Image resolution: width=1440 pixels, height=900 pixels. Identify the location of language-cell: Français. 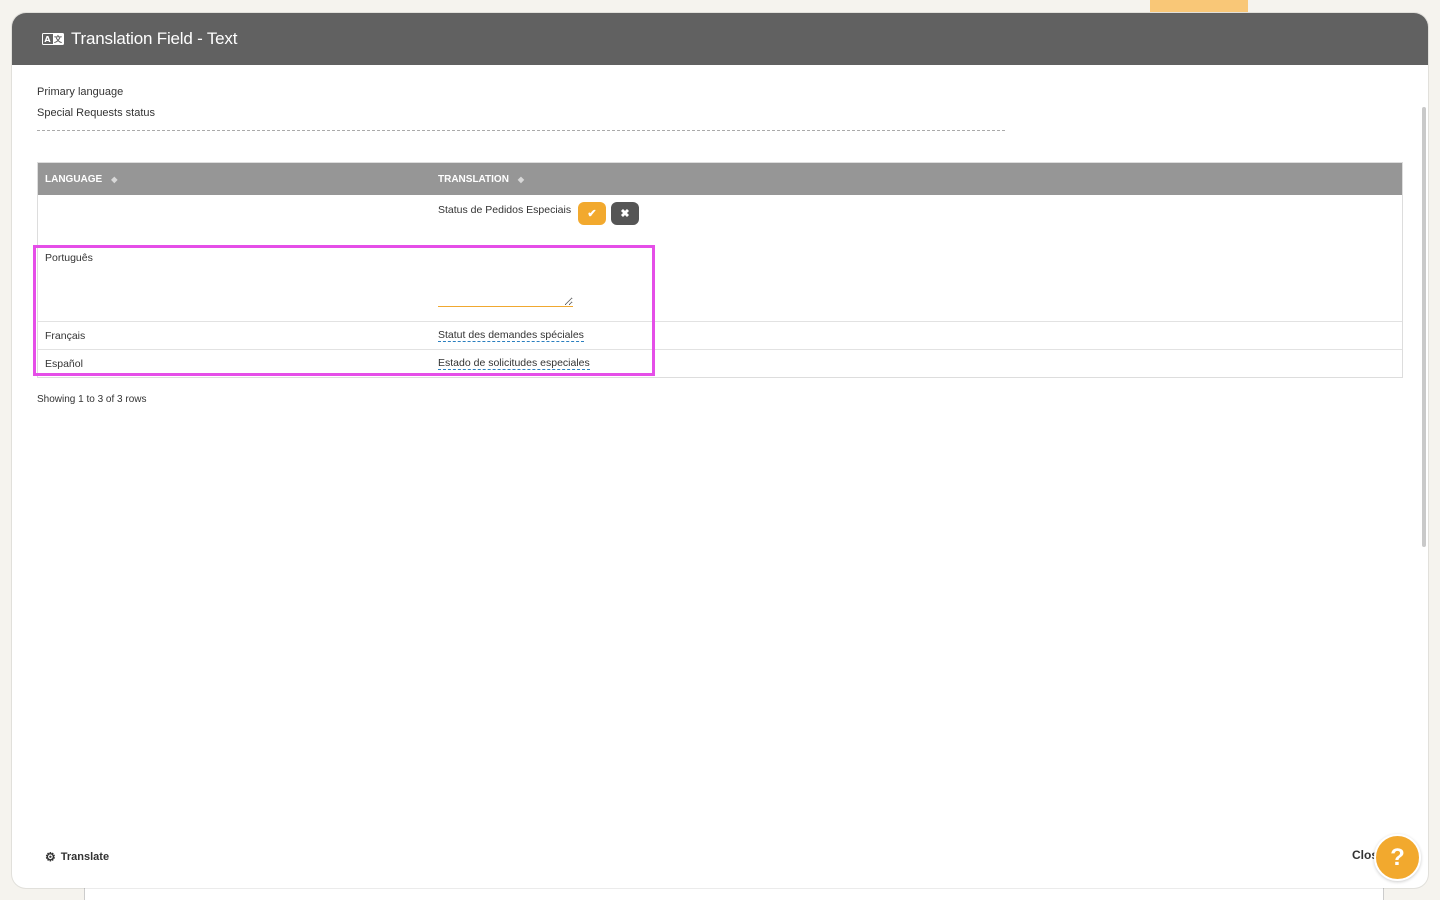
(65, 335).